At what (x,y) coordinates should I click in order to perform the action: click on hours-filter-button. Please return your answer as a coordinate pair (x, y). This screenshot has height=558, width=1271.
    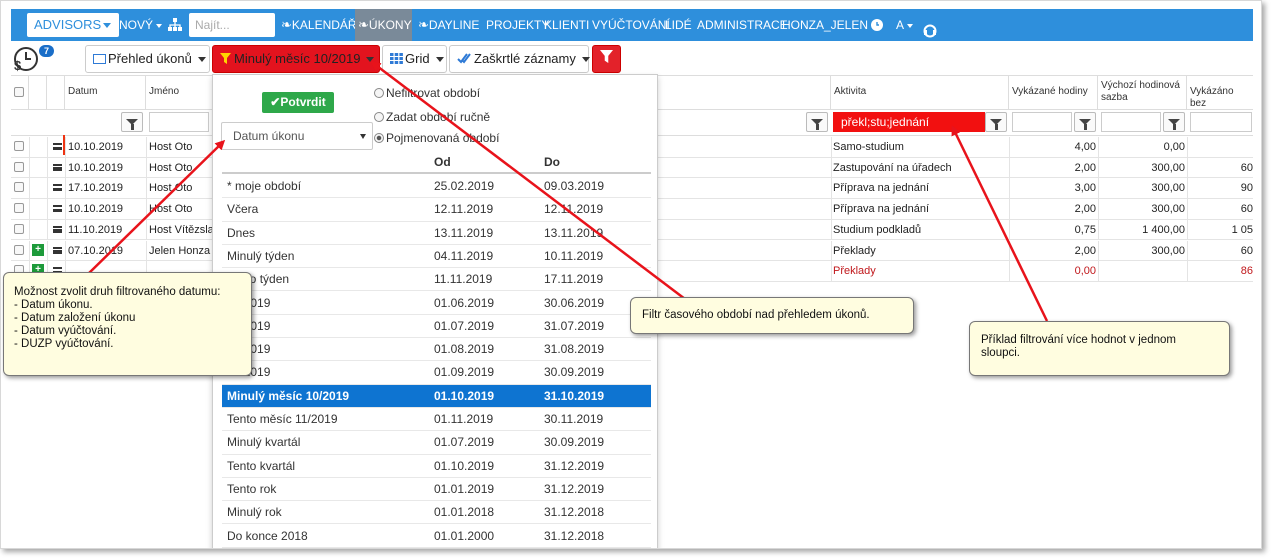
    Looking at the image, I should click on (1085, 122).